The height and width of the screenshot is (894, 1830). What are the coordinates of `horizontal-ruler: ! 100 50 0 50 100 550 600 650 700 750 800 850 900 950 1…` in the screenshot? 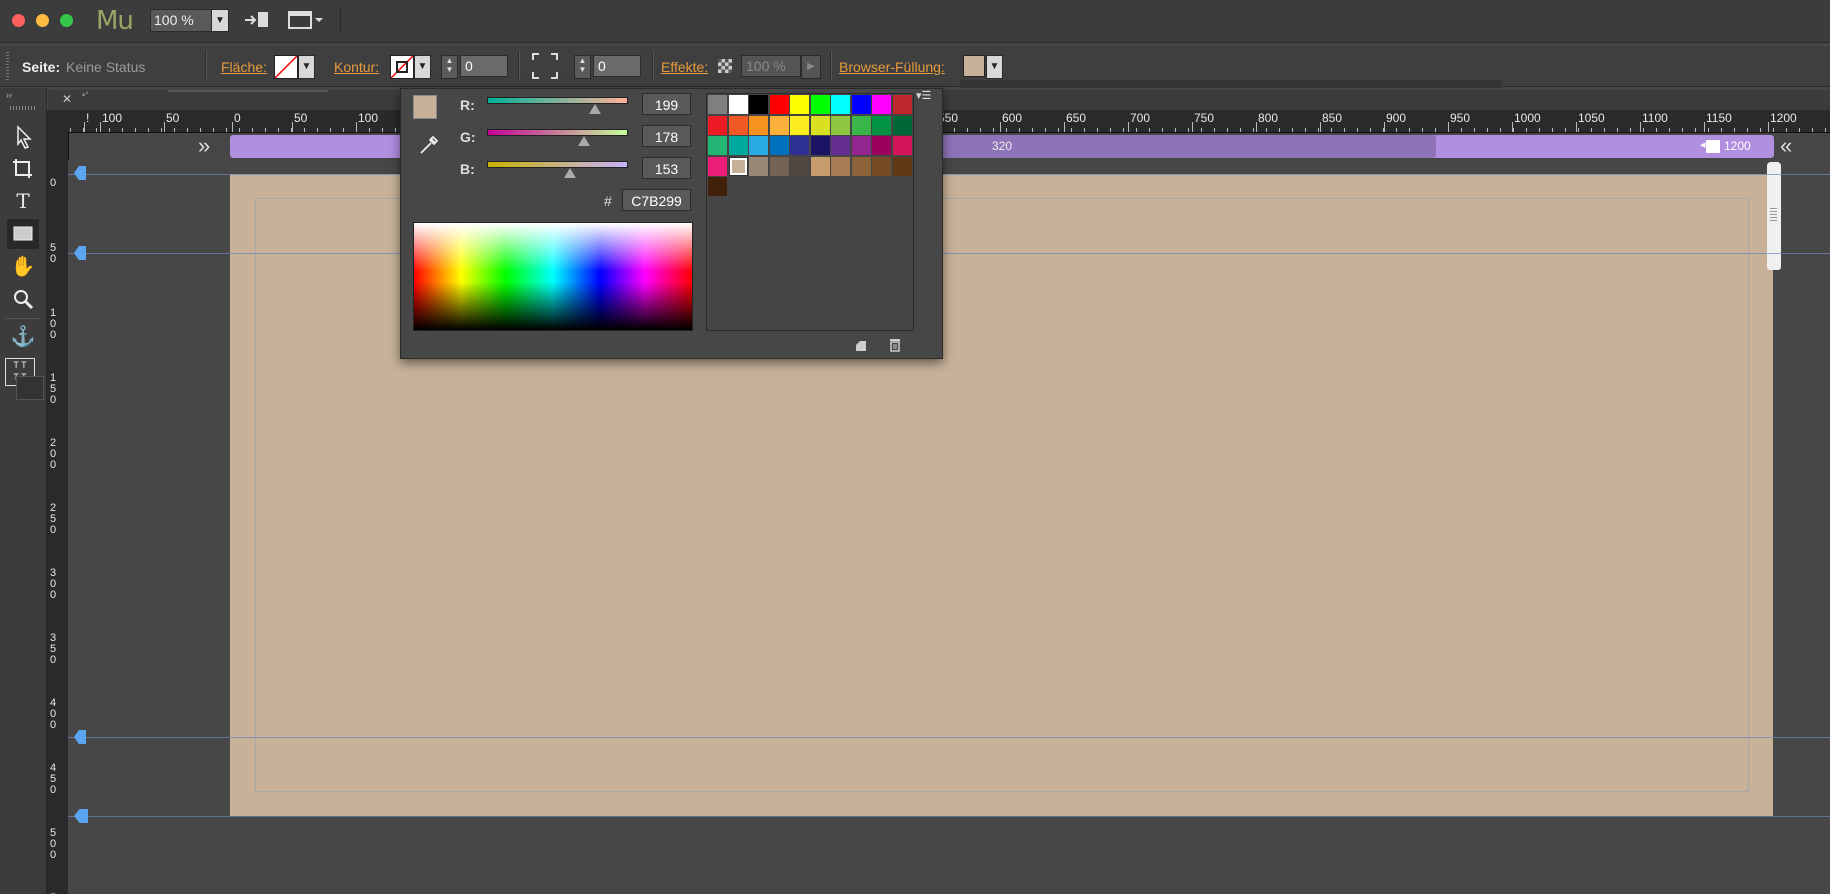 It's located at (948, 121).